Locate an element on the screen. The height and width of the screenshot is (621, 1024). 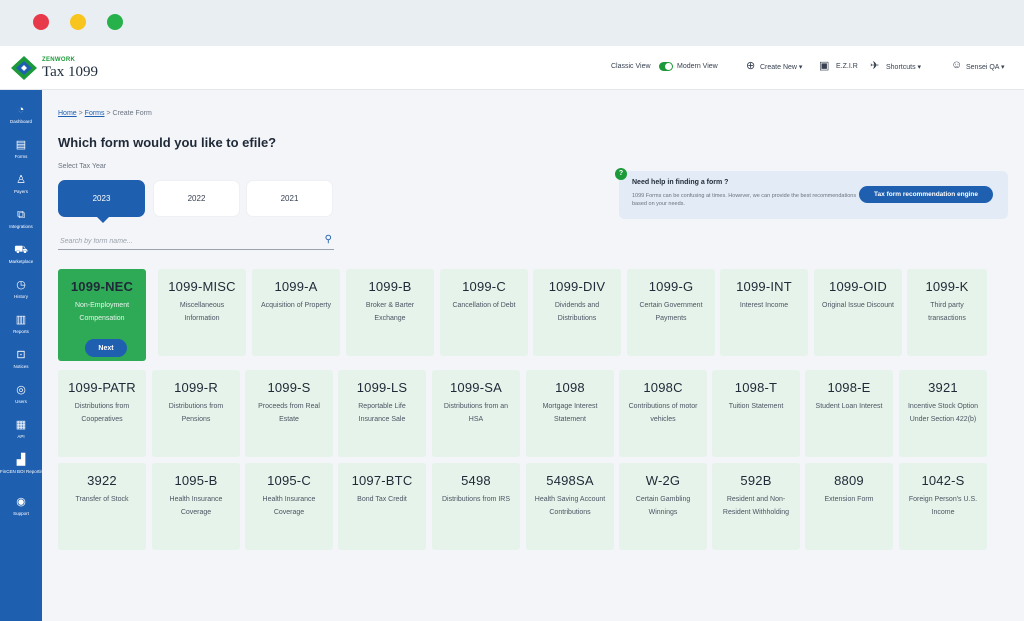
form-card-1099-b: 1099-B Broker & Barter Exchange is located at coordinates (390, 312).